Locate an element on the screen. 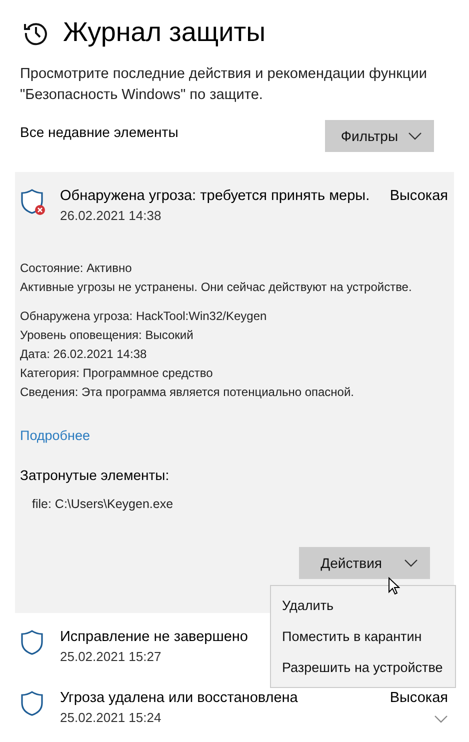 Image resolution: width=469 pixels, height=742 pixels. event-title: Обнаружена угроза: требуется принять меры. is located at coordinates (215, 196).